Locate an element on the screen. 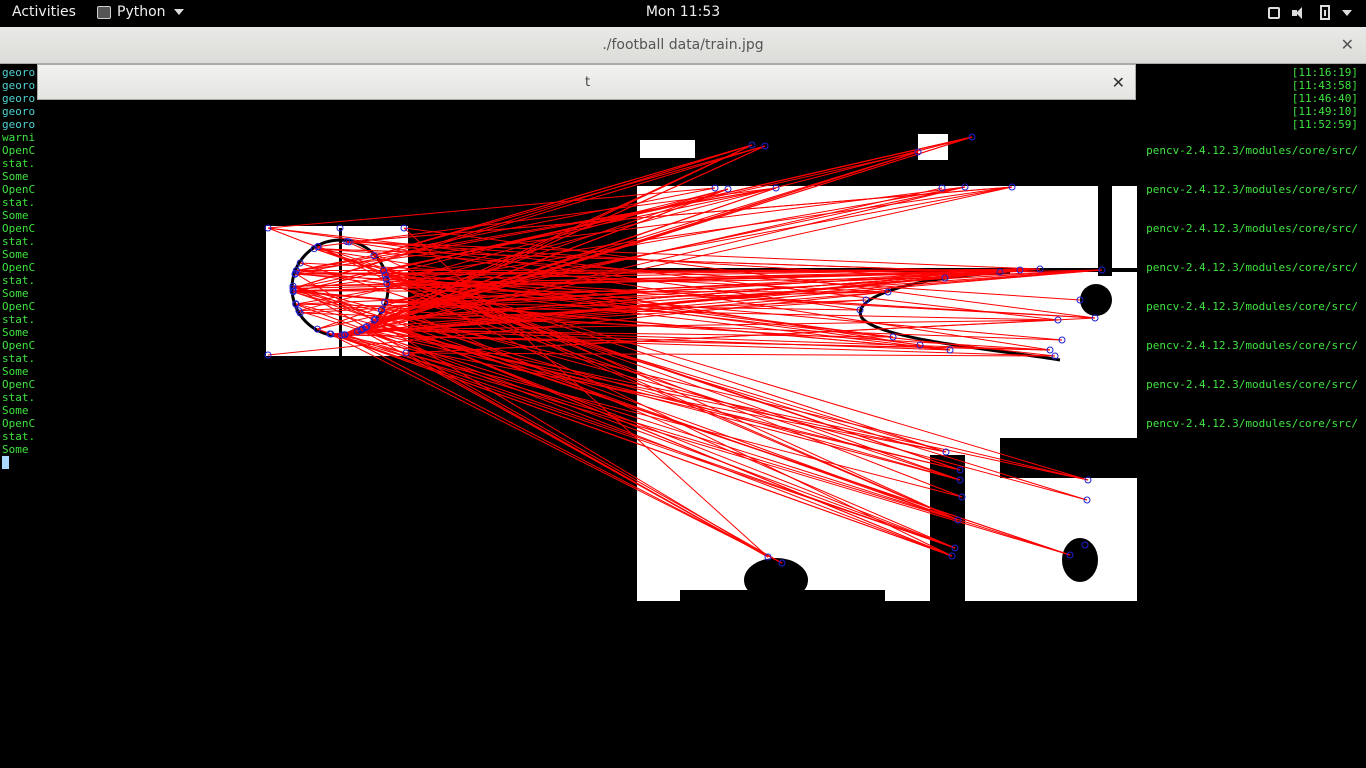  train-image-fragment is located at coordinates (667, 149).